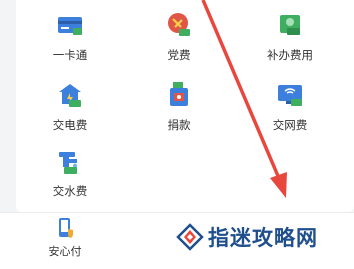 Image resolution: width=354 pixels, height=269 pixels. Describe the element at coordinates (65, 251) in the screenshot. I see `tab-label: 安心付` at that location.